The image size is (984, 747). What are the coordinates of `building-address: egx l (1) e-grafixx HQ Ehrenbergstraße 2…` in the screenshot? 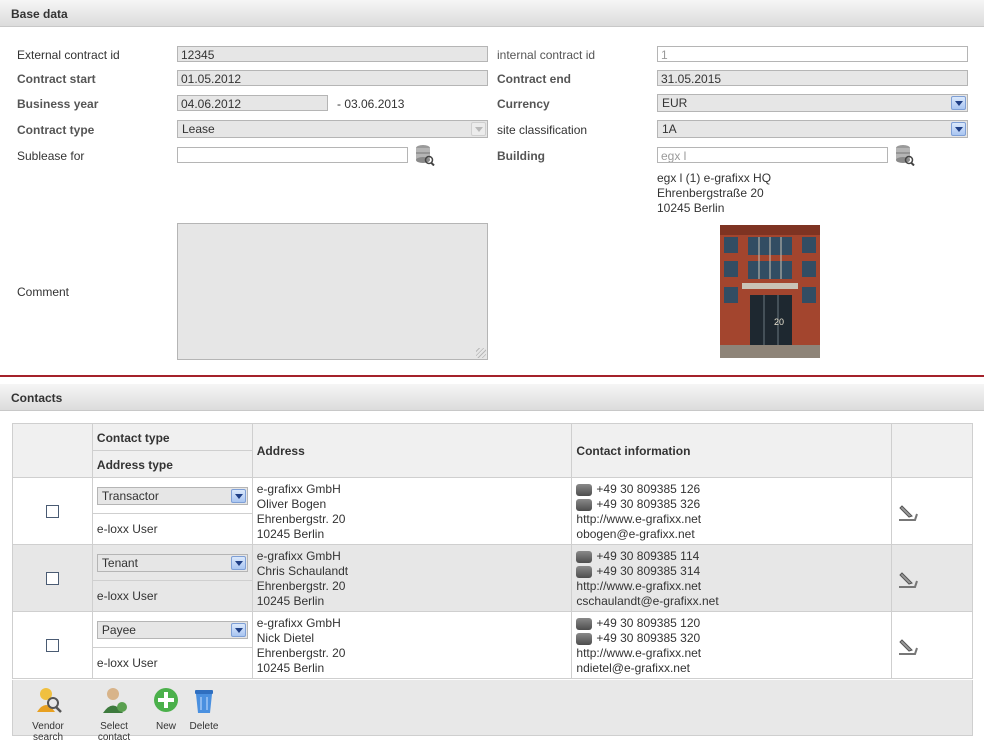 It's located at (714, 193).